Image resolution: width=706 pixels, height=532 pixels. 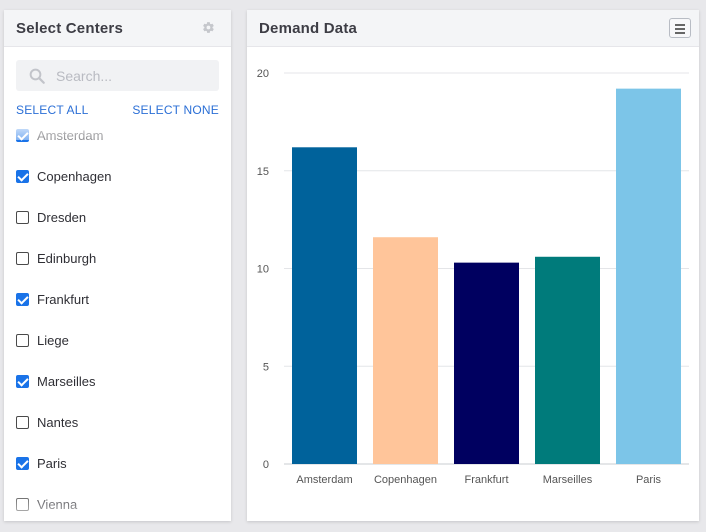 What do you see at coordinates (116, 299) in the screenshot?
I see `list-item-frankfurt: Frankfurt` at bounding box center [116, 299].